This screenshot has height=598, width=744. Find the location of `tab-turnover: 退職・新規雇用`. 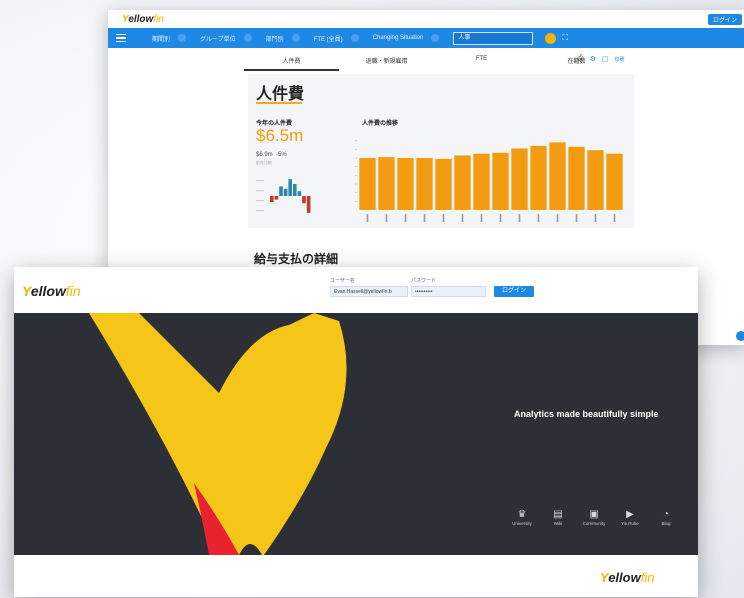

tab-turnover: 退職・新規雇用 is located at coordinates (386, 63).